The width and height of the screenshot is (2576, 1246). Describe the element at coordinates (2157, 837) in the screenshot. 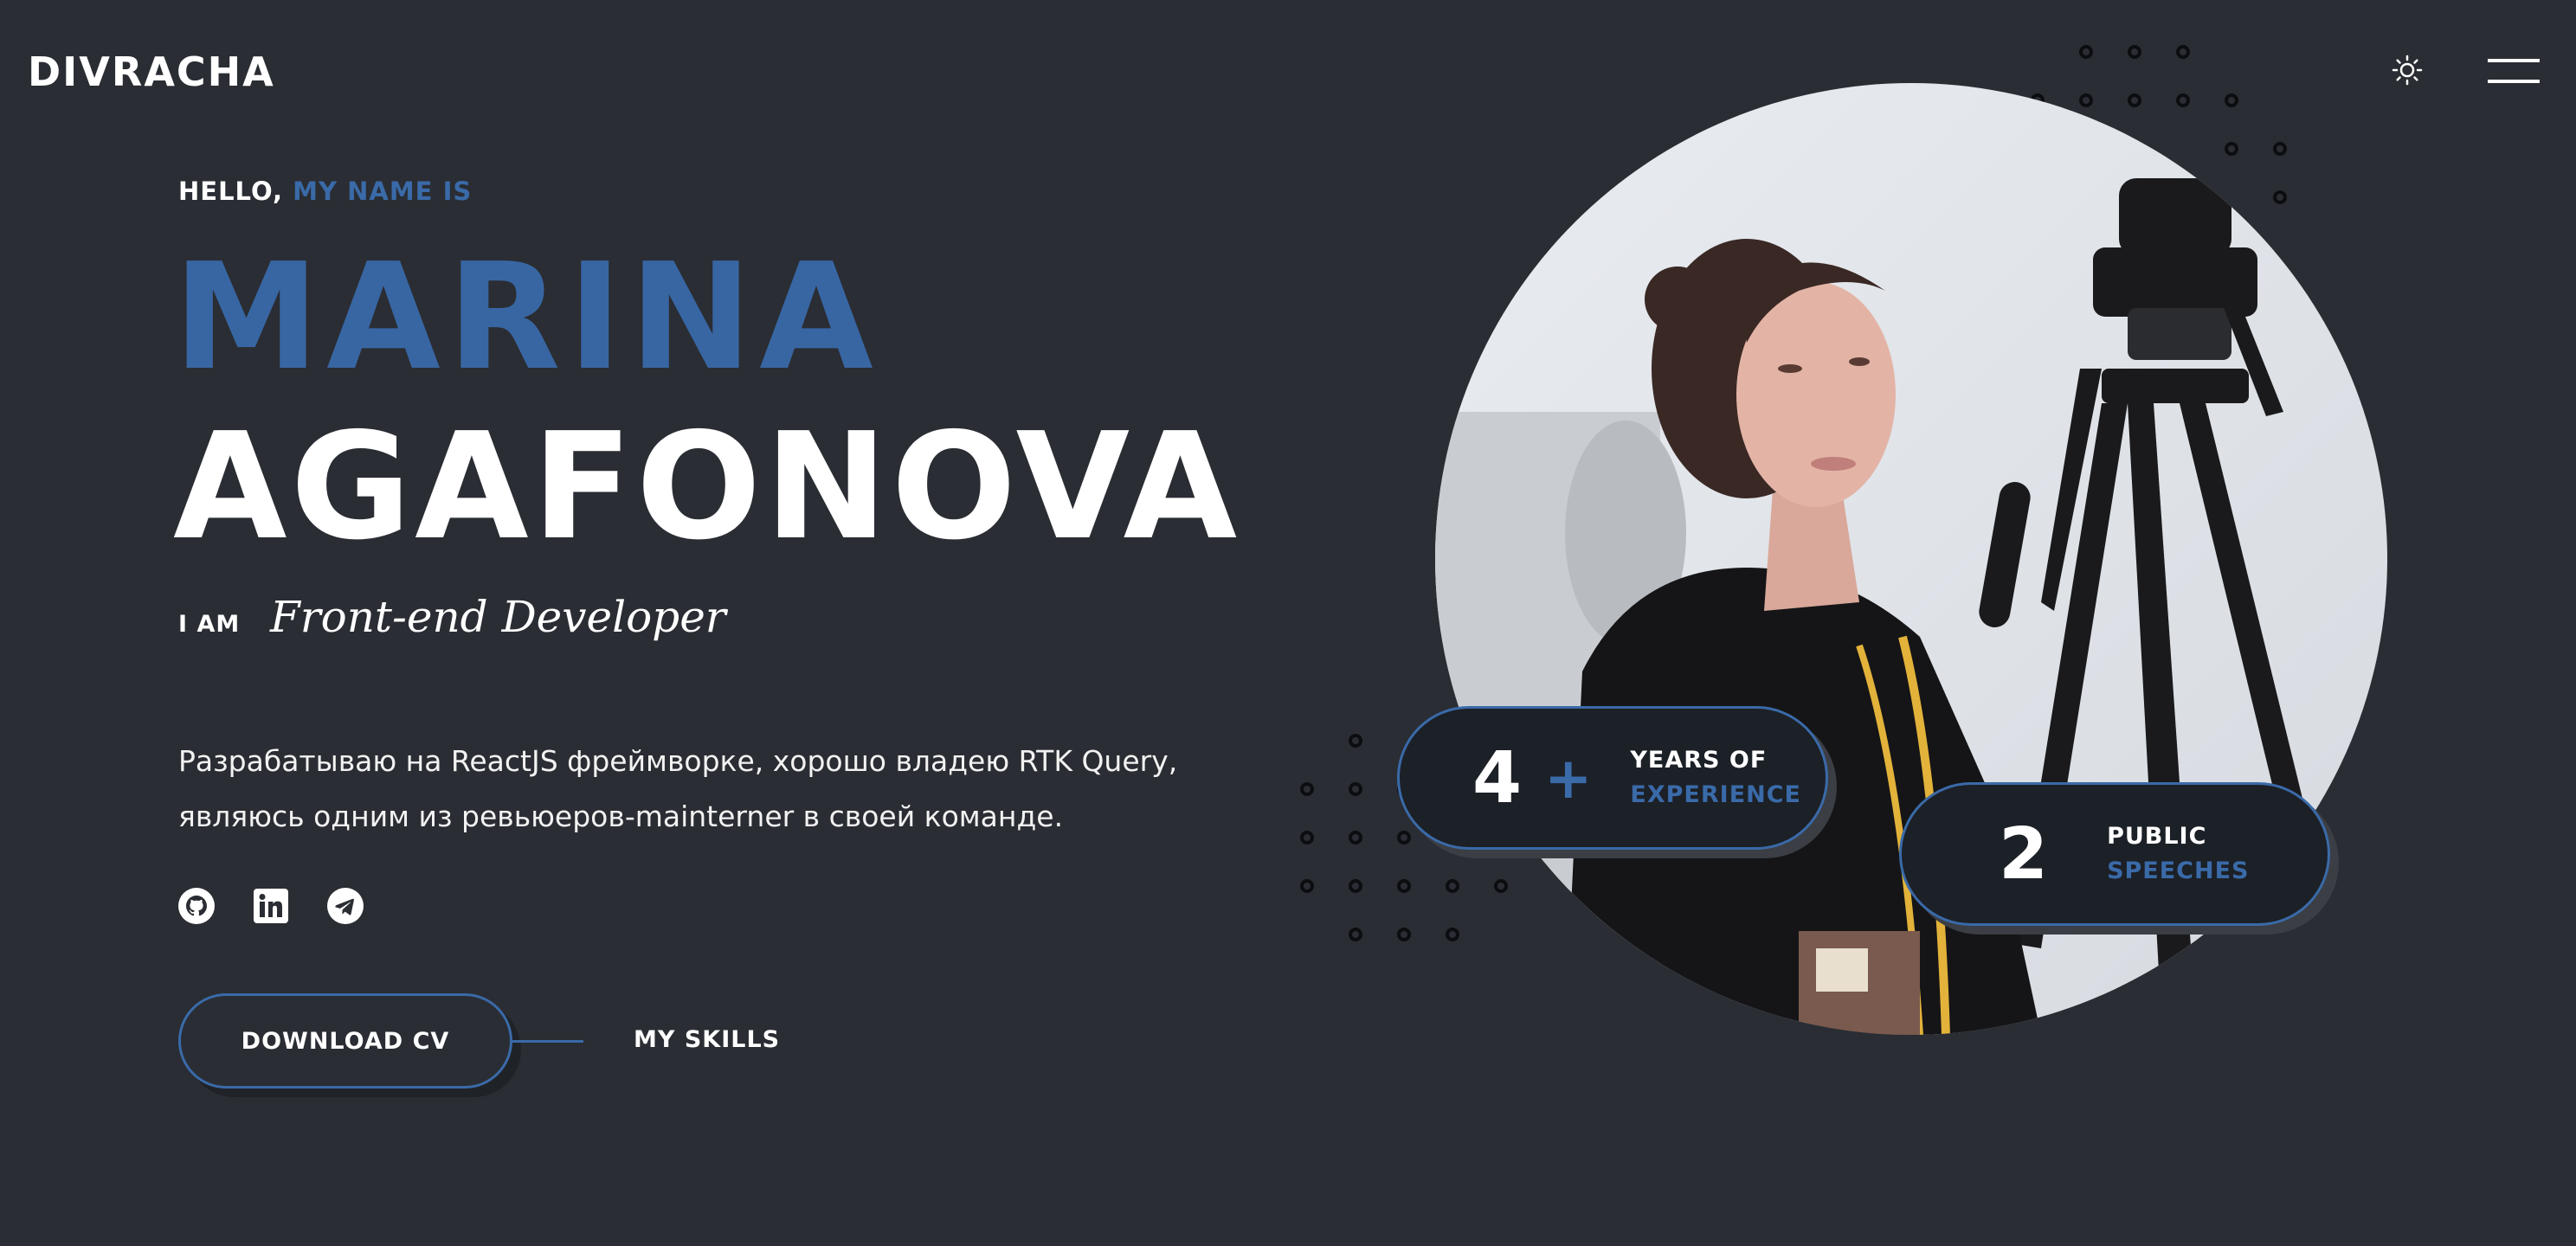

I see `speeches-label-line1: PUBLIC` at that location.